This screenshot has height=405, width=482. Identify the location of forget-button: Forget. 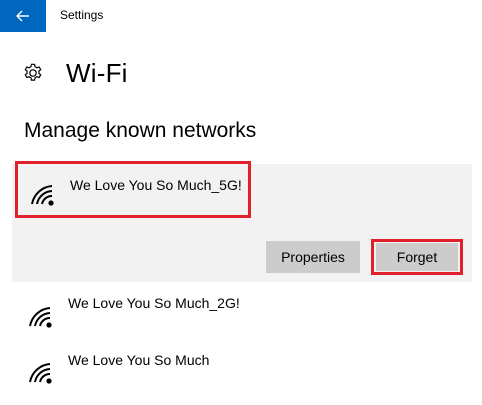
(417, 257).